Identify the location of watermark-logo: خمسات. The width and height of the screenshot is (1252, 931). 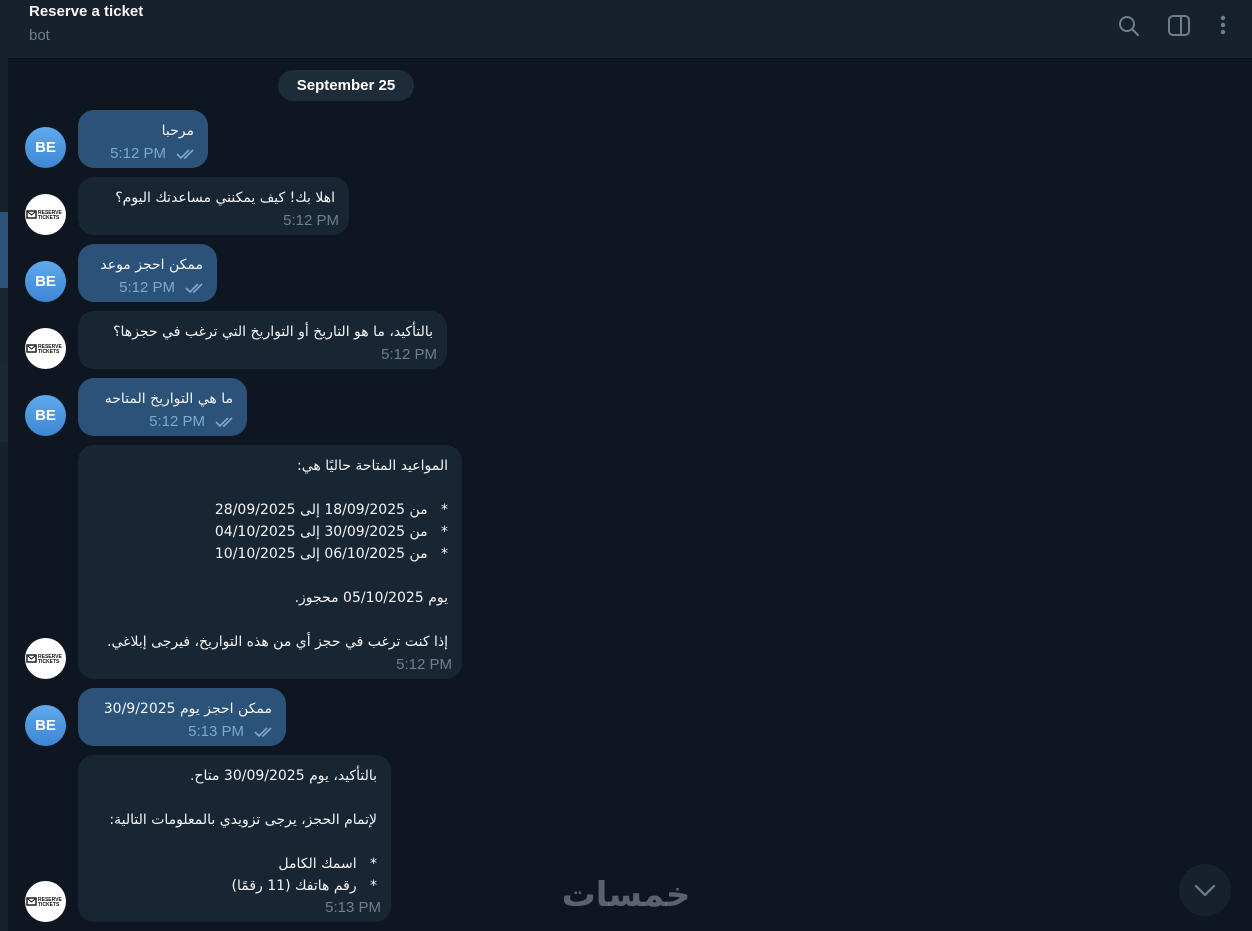
(626, 895).